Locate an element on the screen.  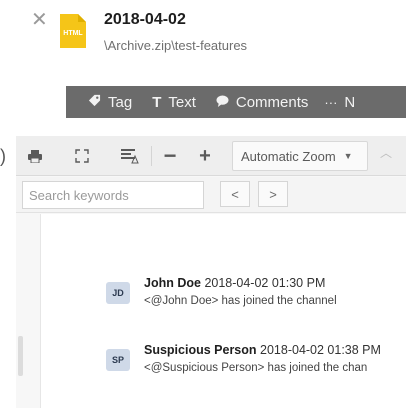
text-icon: T is located at coordinates (157, 102).